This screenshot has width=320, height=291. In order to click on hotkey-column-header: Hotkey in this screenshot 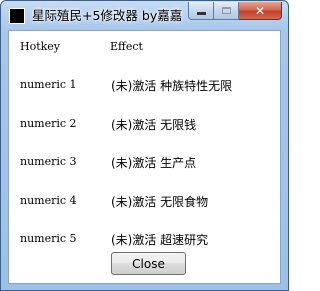, I will do `click(40, 46)`.